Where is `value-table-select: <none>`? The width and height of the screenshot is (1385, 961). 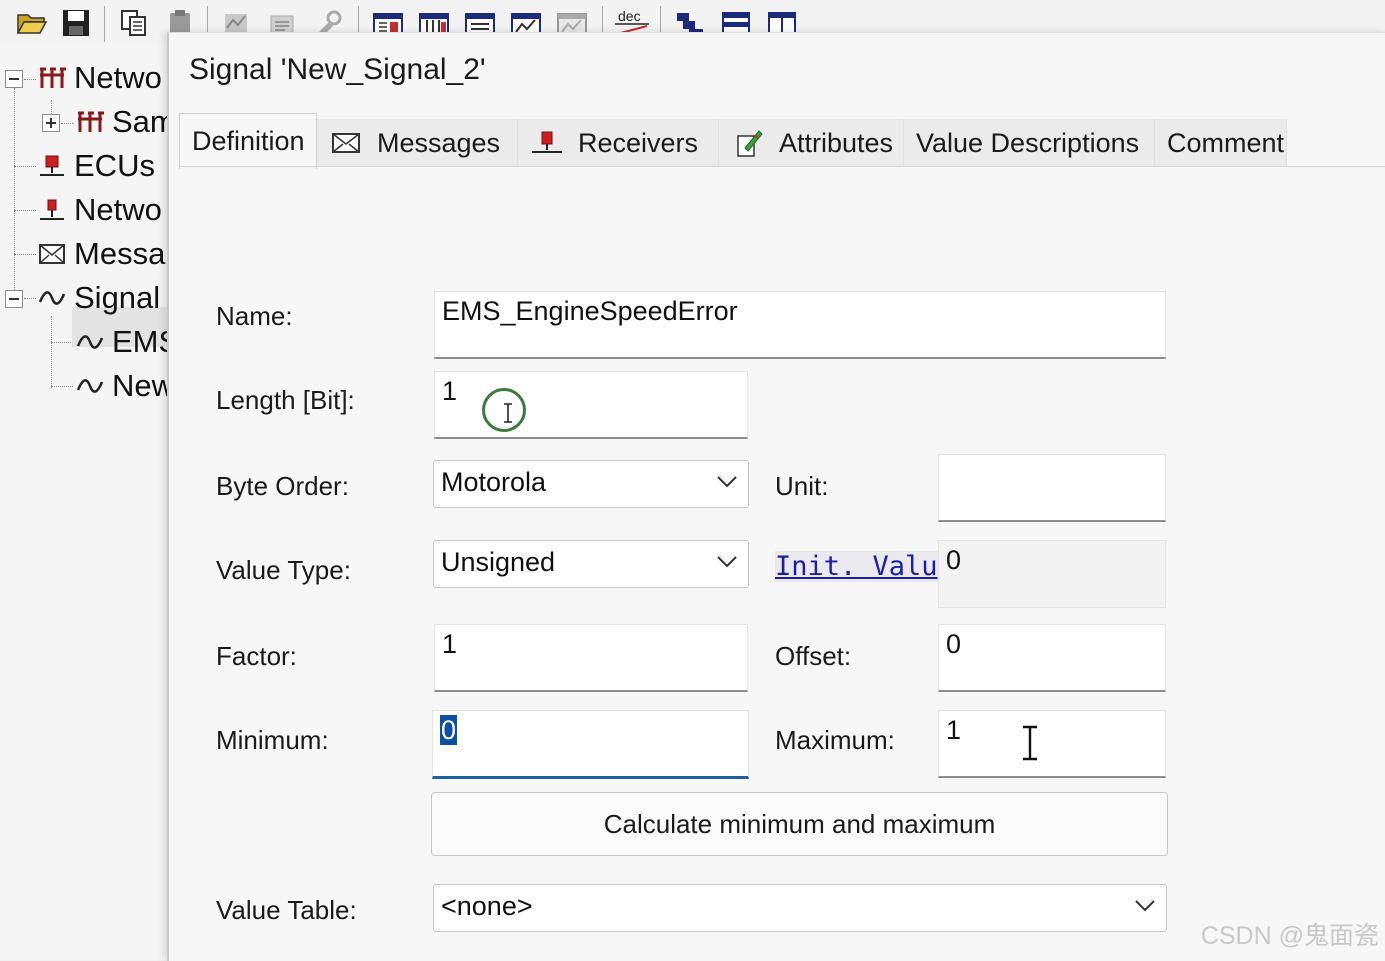
value-table-select: <none> is located at coordinates (800, 908).